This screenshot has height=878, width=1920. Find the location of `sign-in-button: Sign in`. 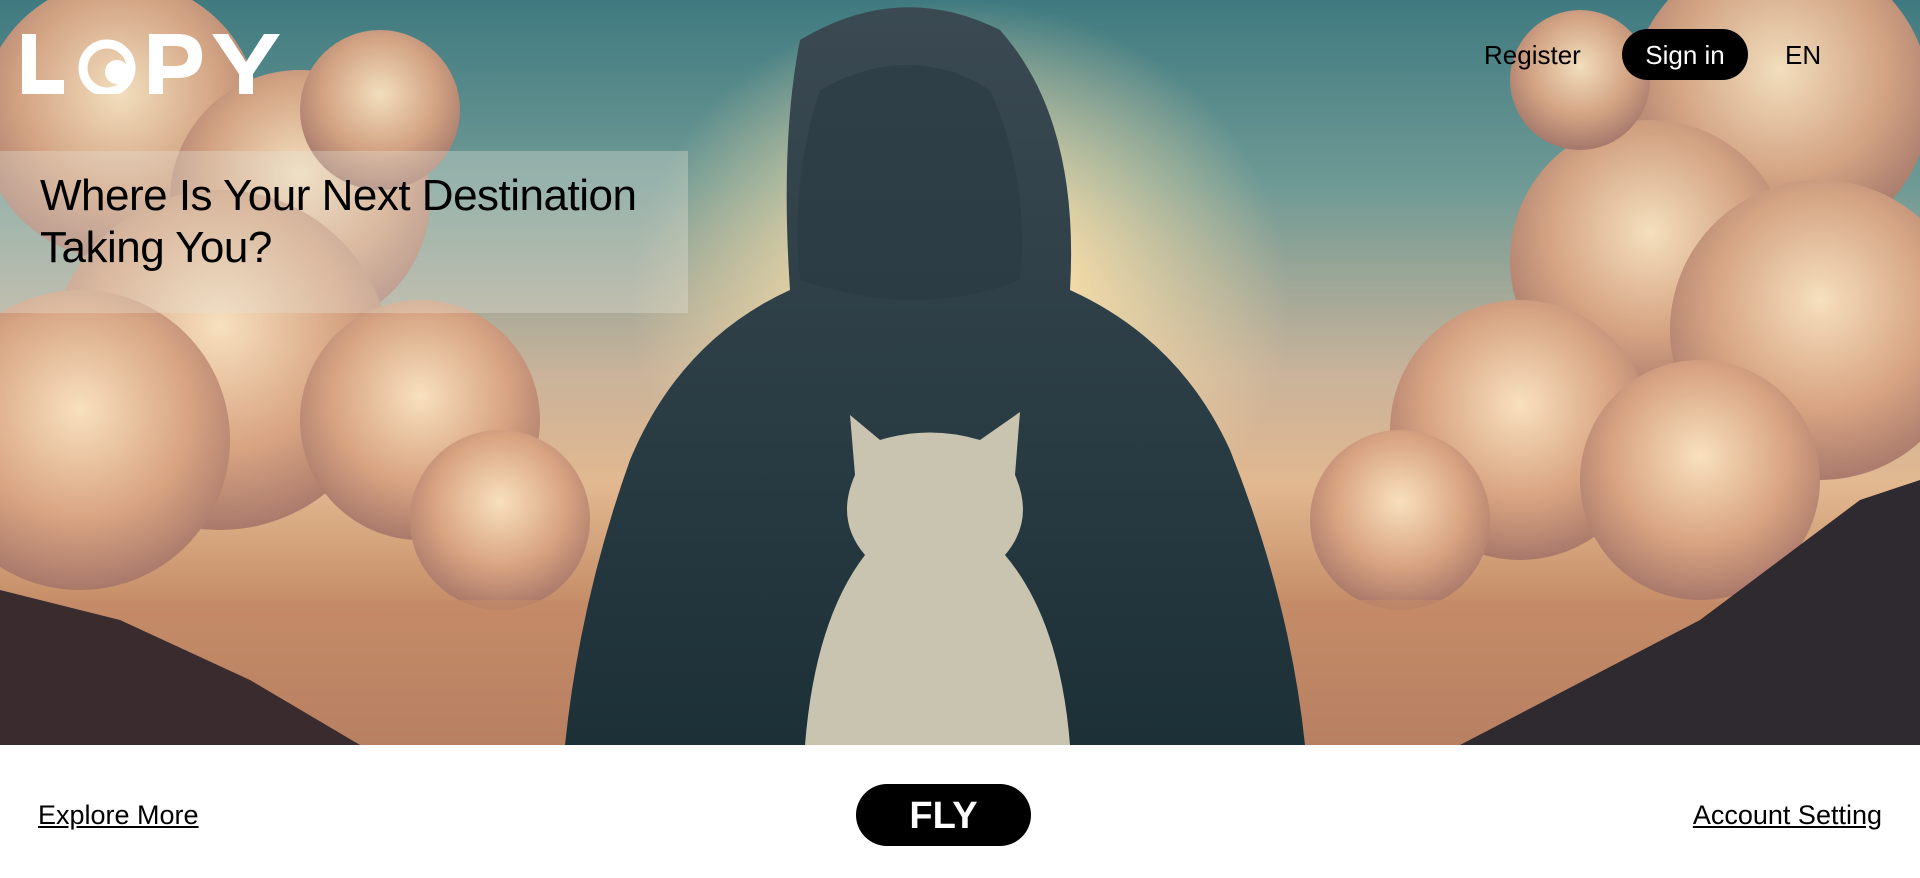

sign-in-button: Sign in is located at coordinates (1685, 54).